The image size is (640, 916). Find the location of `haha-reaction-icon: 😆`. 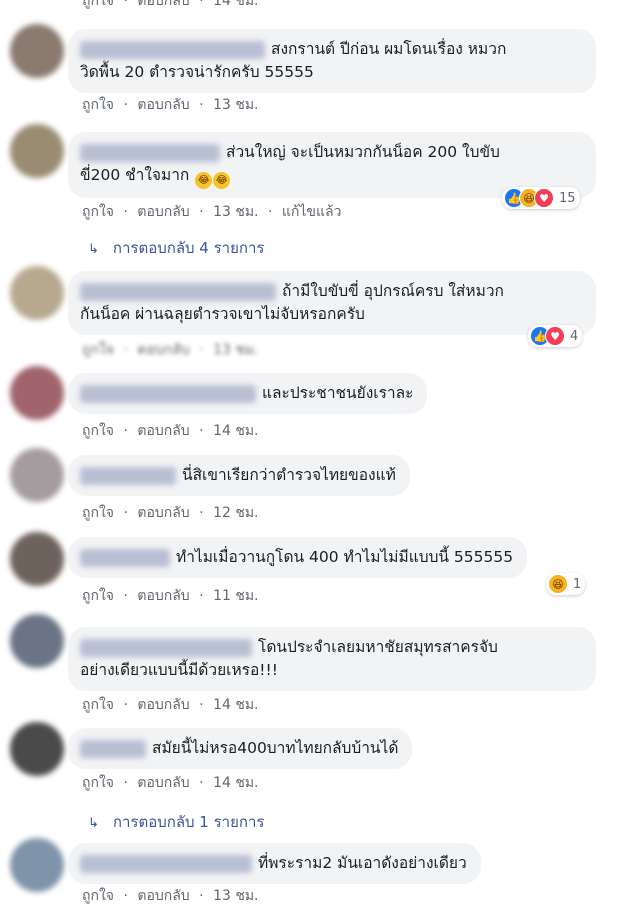

haha-reaction-icon: 😆 is located at coordinates (558, 584).